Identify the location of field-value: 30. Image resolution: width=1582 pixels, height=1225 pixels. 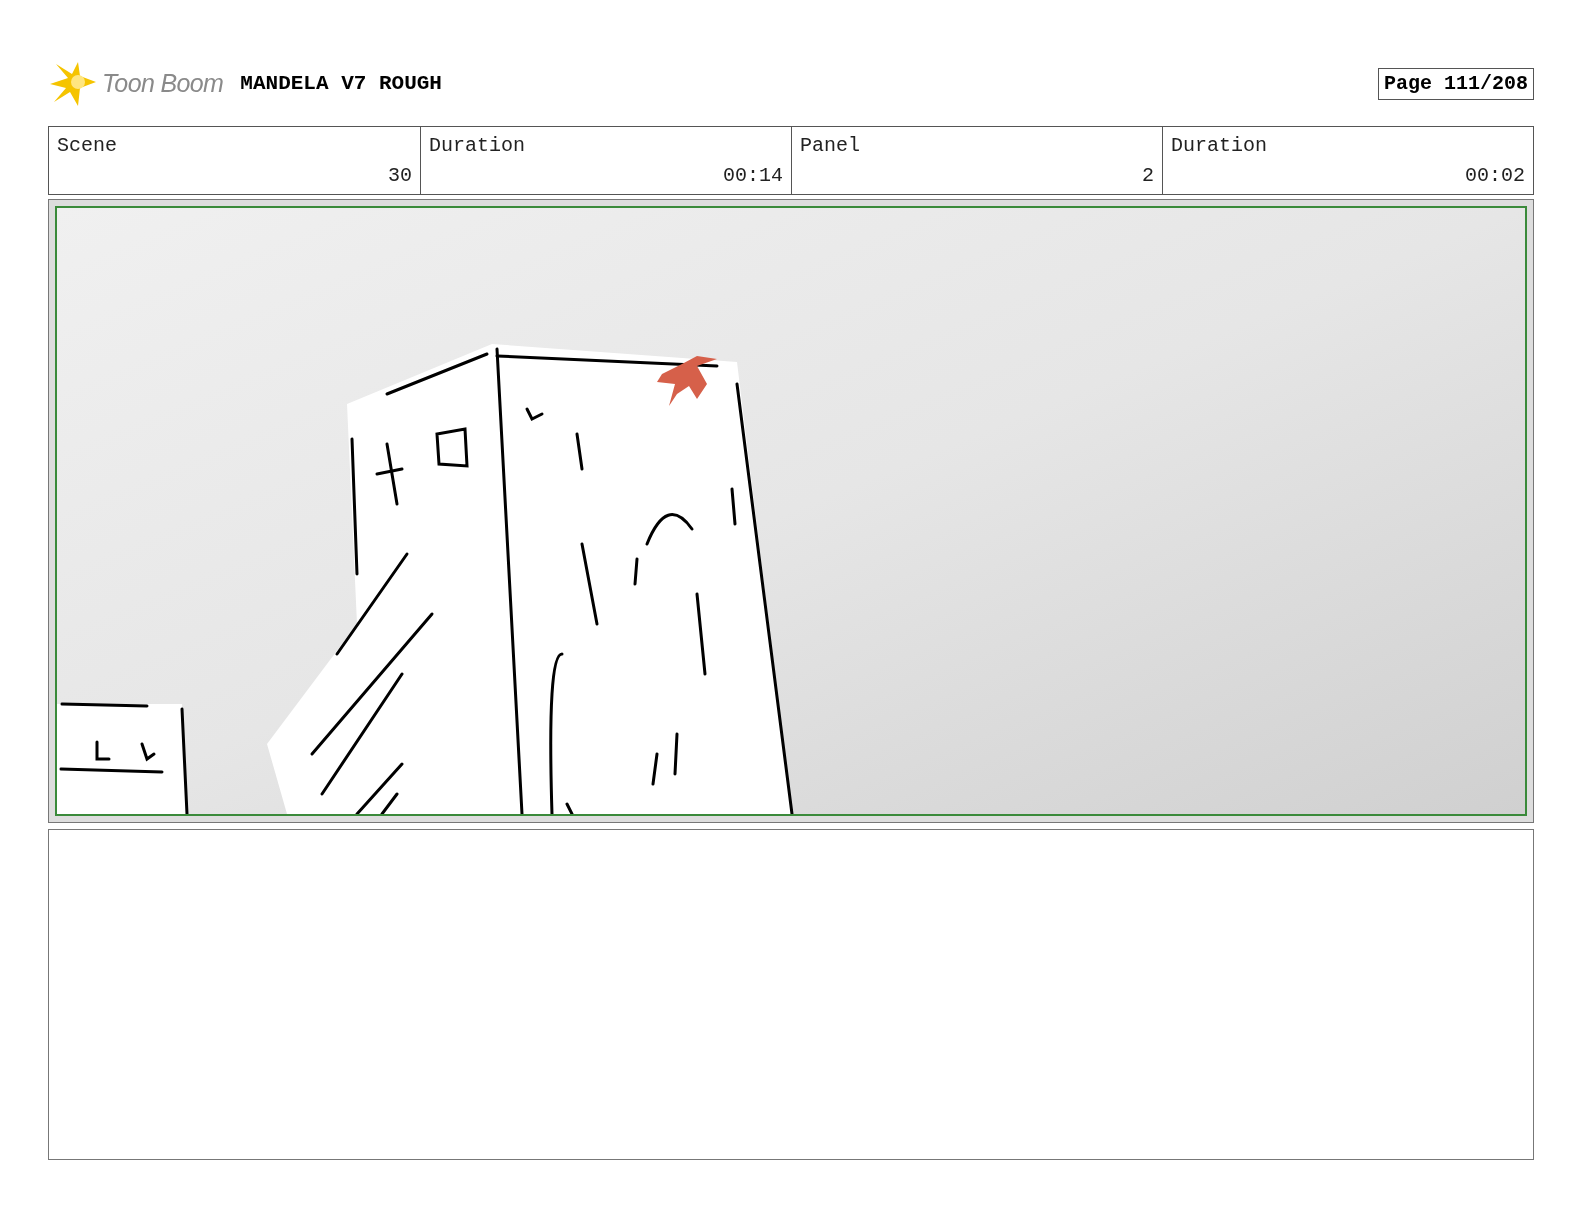
(400, 176).